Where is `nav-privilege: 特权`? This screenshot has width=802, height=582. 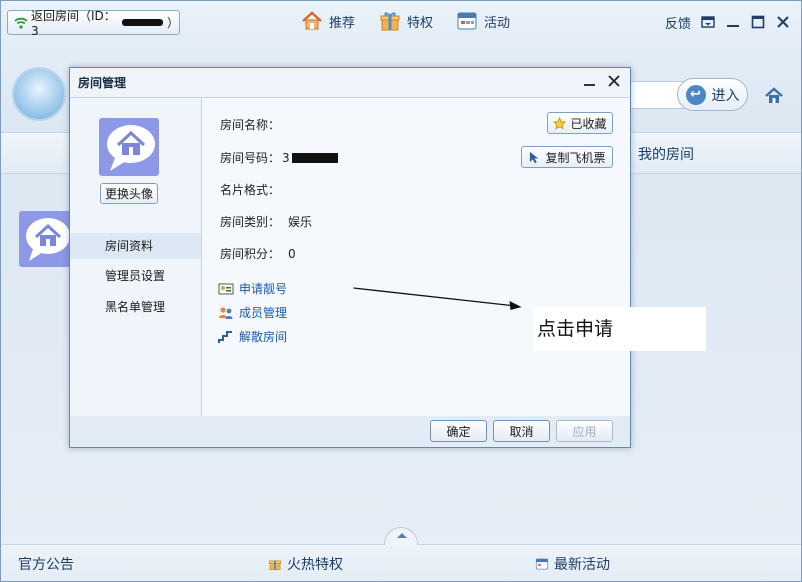
nav-privilege: 特权 is located at coordinates (406, 21).